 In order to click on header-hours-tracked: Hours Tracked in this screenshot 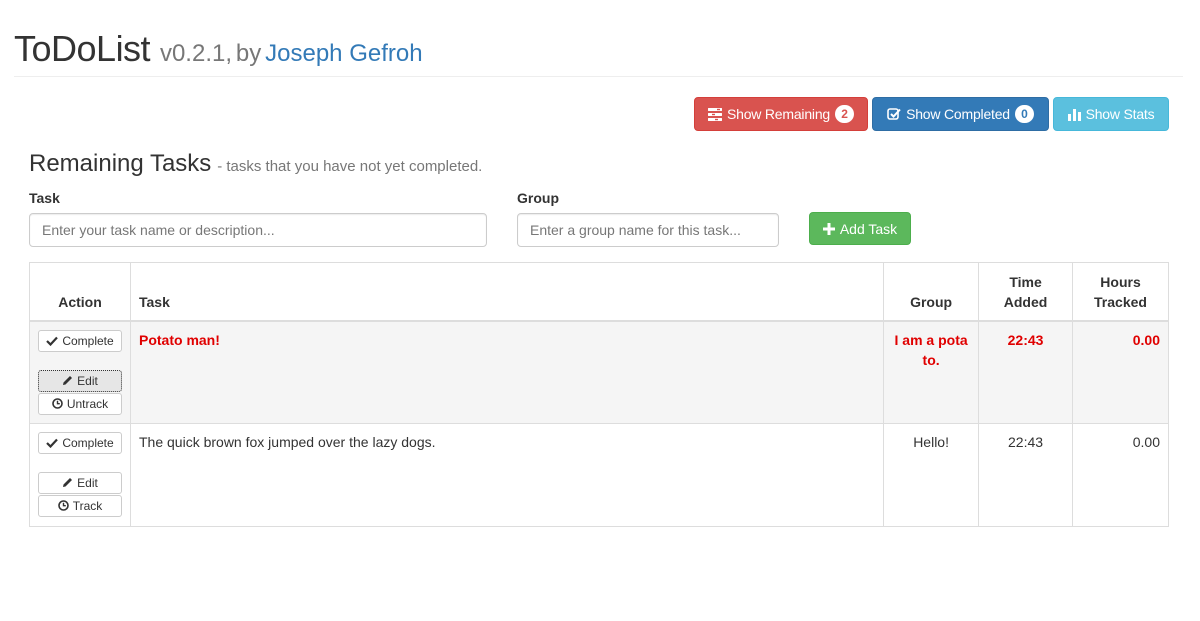, I will do `click(1120, 292)`.